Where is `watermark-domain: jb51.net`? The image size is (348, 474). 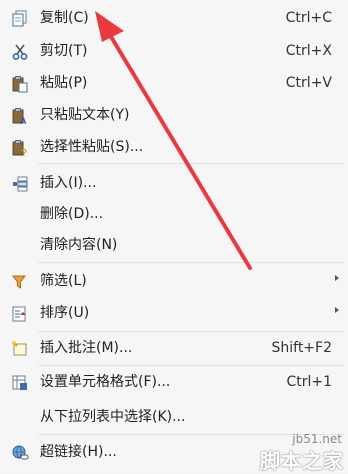
watermark-domain: jb51.net is located at coordinates (317, 439).